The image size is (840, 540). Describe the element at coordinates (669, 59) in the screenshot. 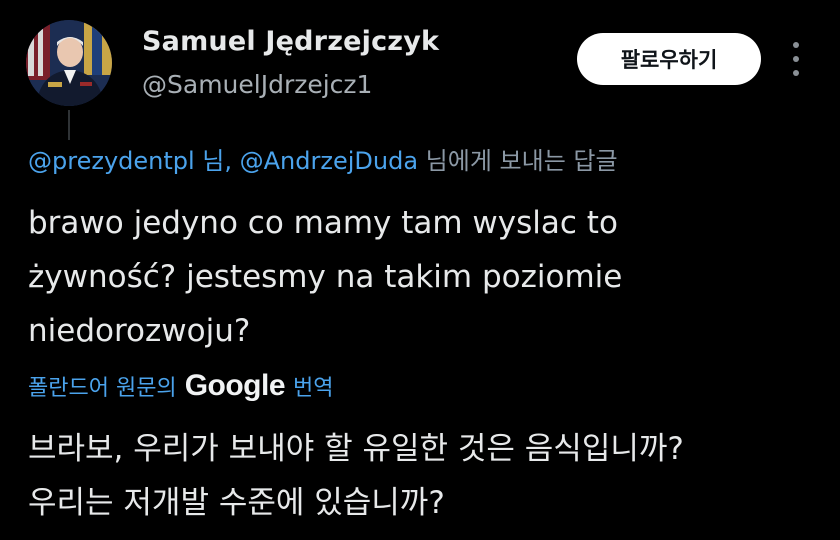

I see `follow-button: 팔로우하기` at that location.